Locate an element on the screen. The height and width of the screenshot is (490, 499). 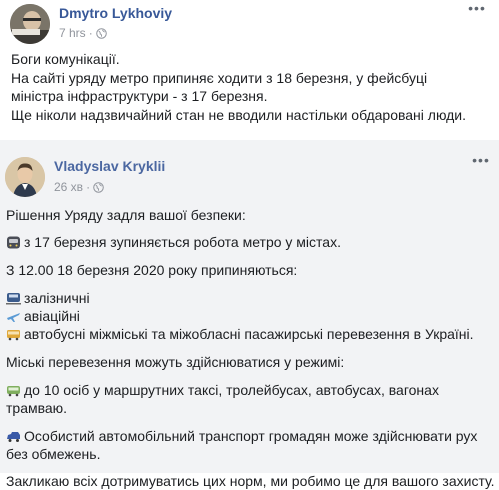
post-line-text: авіаційні is located at coordinates (52, 316).